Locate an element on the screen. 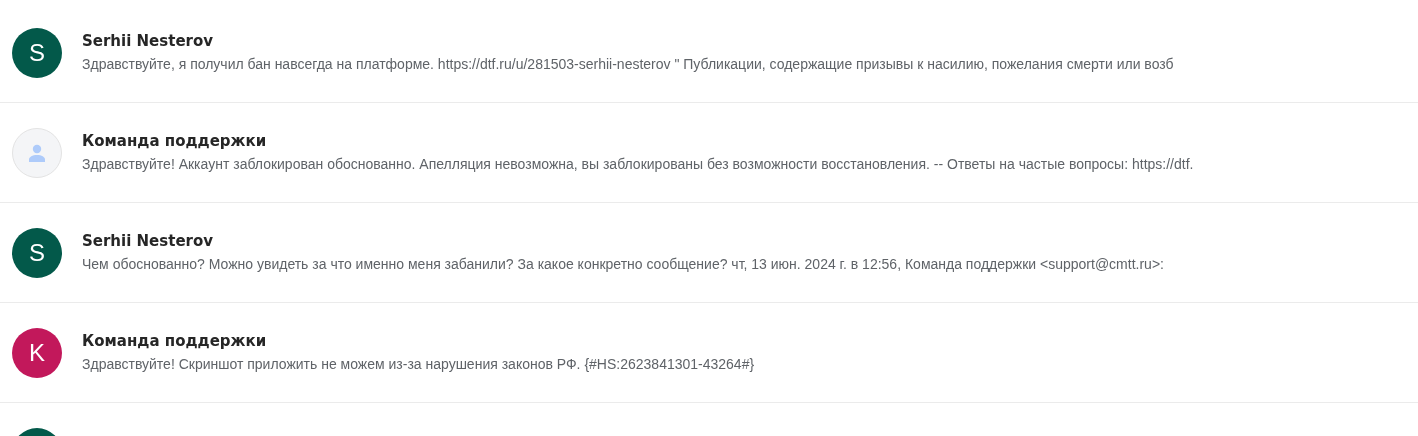 Image resolution: width=1418 pixels, height=436 pixels. message-snippet: Здравствуйте! Аккаунт заблокирован обоснованно. Апелляция невозможна, вы заблокированы без возможности восстановления. -- Ответы на частые вопросы: https://dtf. is located at coordinates (638, 163).